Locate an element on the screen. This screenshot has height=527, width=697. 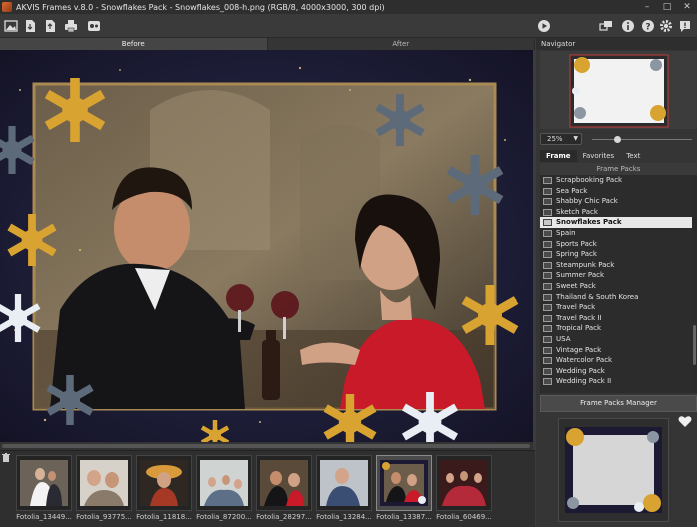
tab-frame: Frame is located at coordinates (558, 156).